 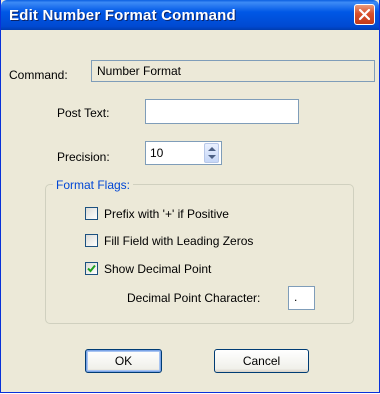 I want to click on precision-value: 10, so click(x=157, y=153).